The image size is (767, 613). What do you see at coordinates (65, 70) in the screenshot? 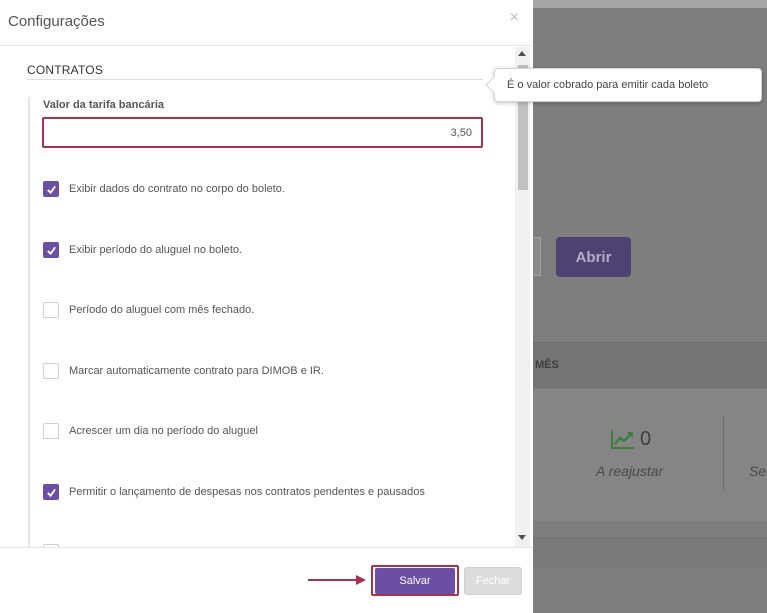
I see `section-title: CONTRATOS` at bounding box center [65, 70].